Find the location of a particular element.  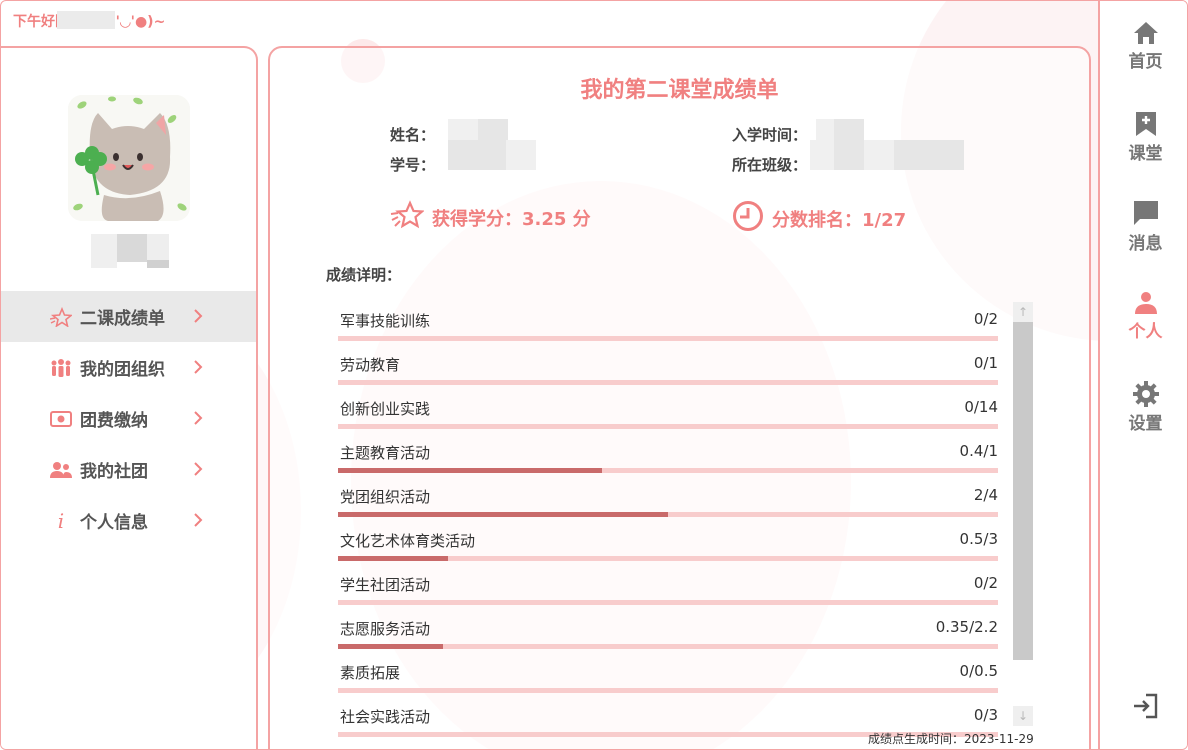

redacted-student-id is located at coordinates (521, 155).